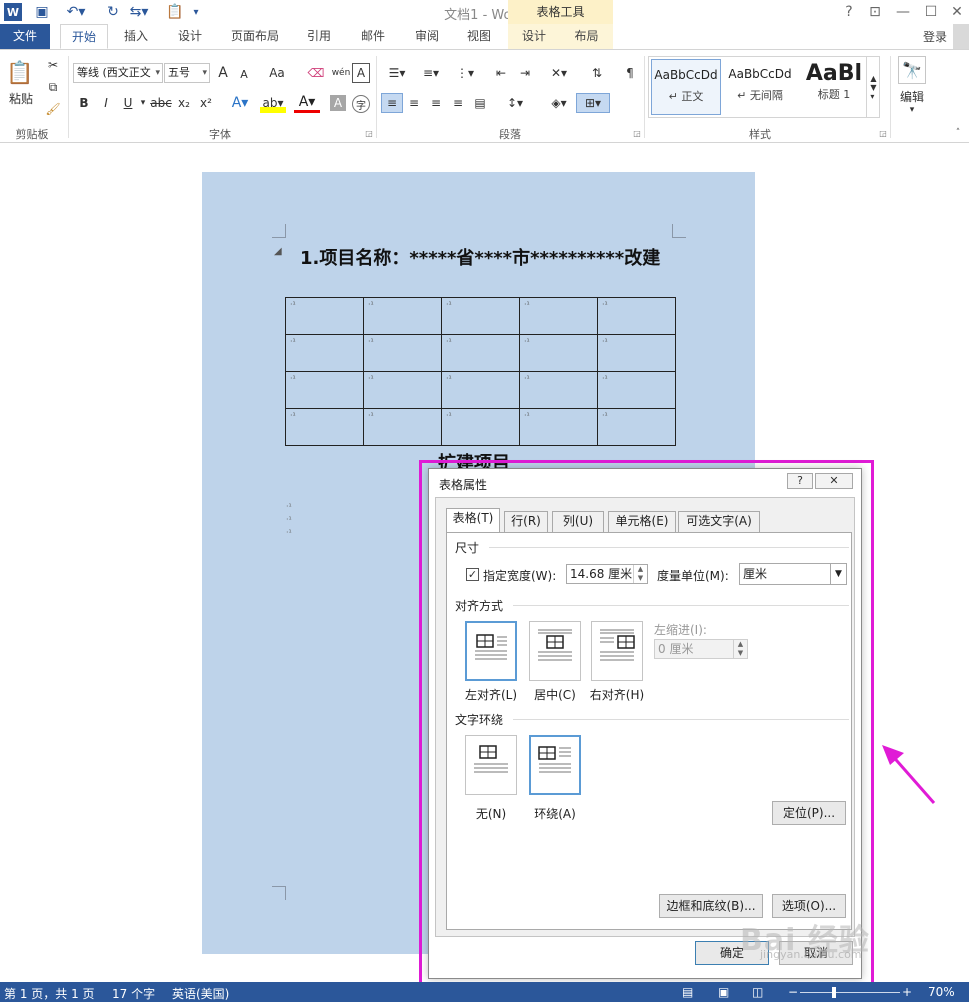 The image size is (969, 1002). Describe the element at coordinates (640, 574) in the screenshot. I see `width-spinner-icon: ▲ ▼` at that location.